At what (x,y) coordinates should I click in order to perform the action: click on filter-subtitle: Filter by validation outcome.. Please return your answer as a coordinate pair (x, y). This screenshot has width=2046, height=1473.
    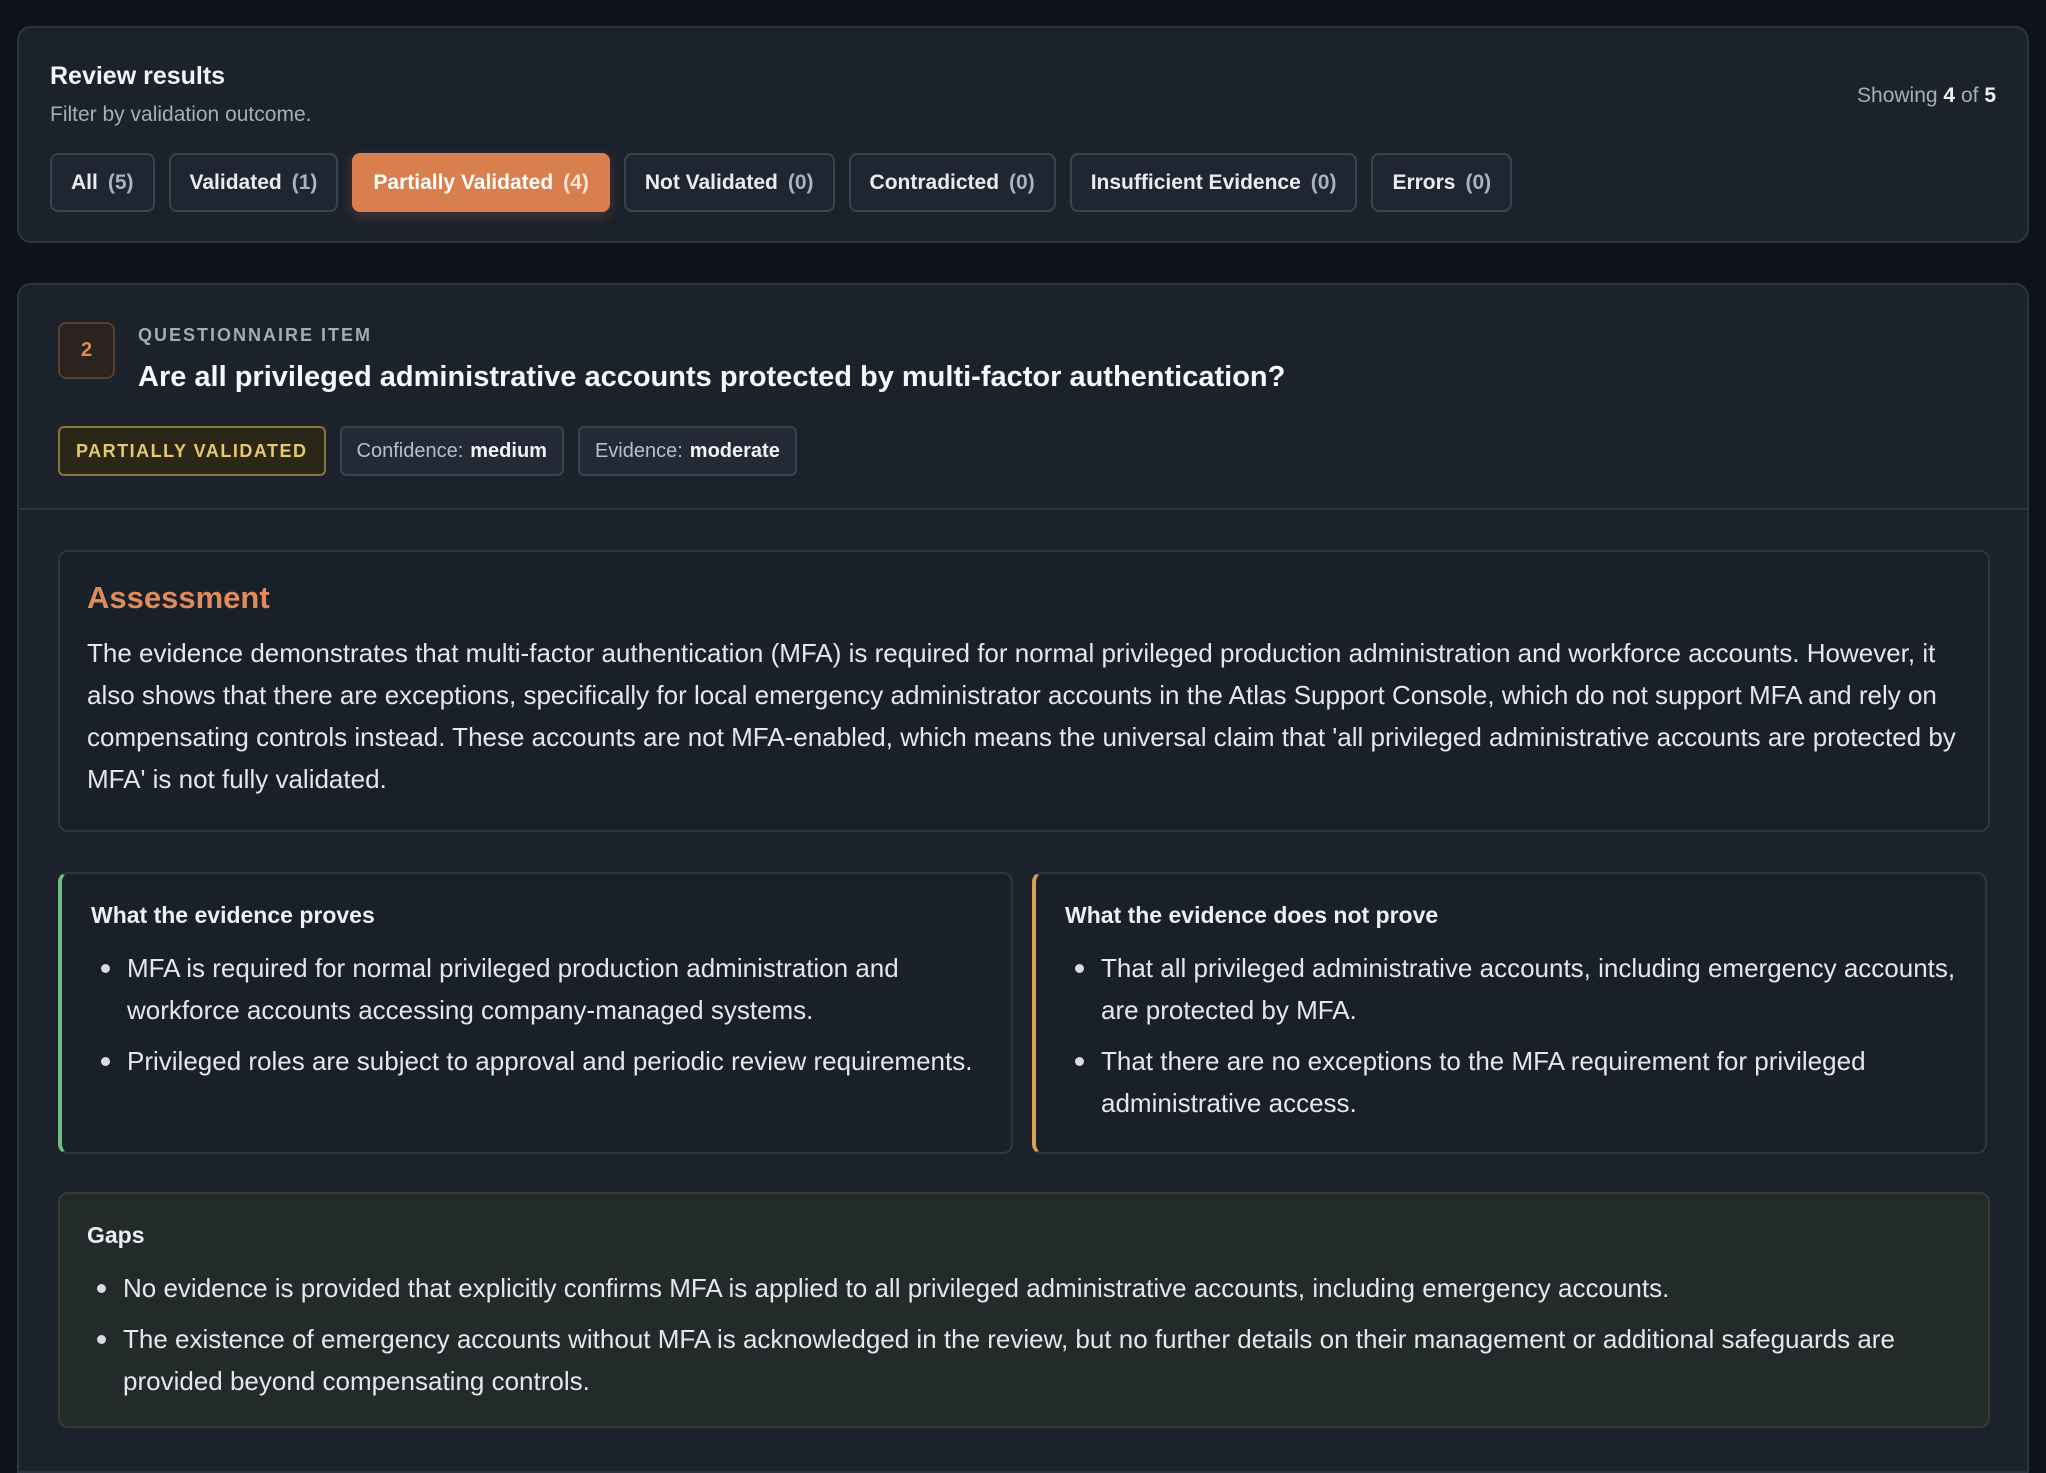
    Looking at the image, I should click on (181, 114).